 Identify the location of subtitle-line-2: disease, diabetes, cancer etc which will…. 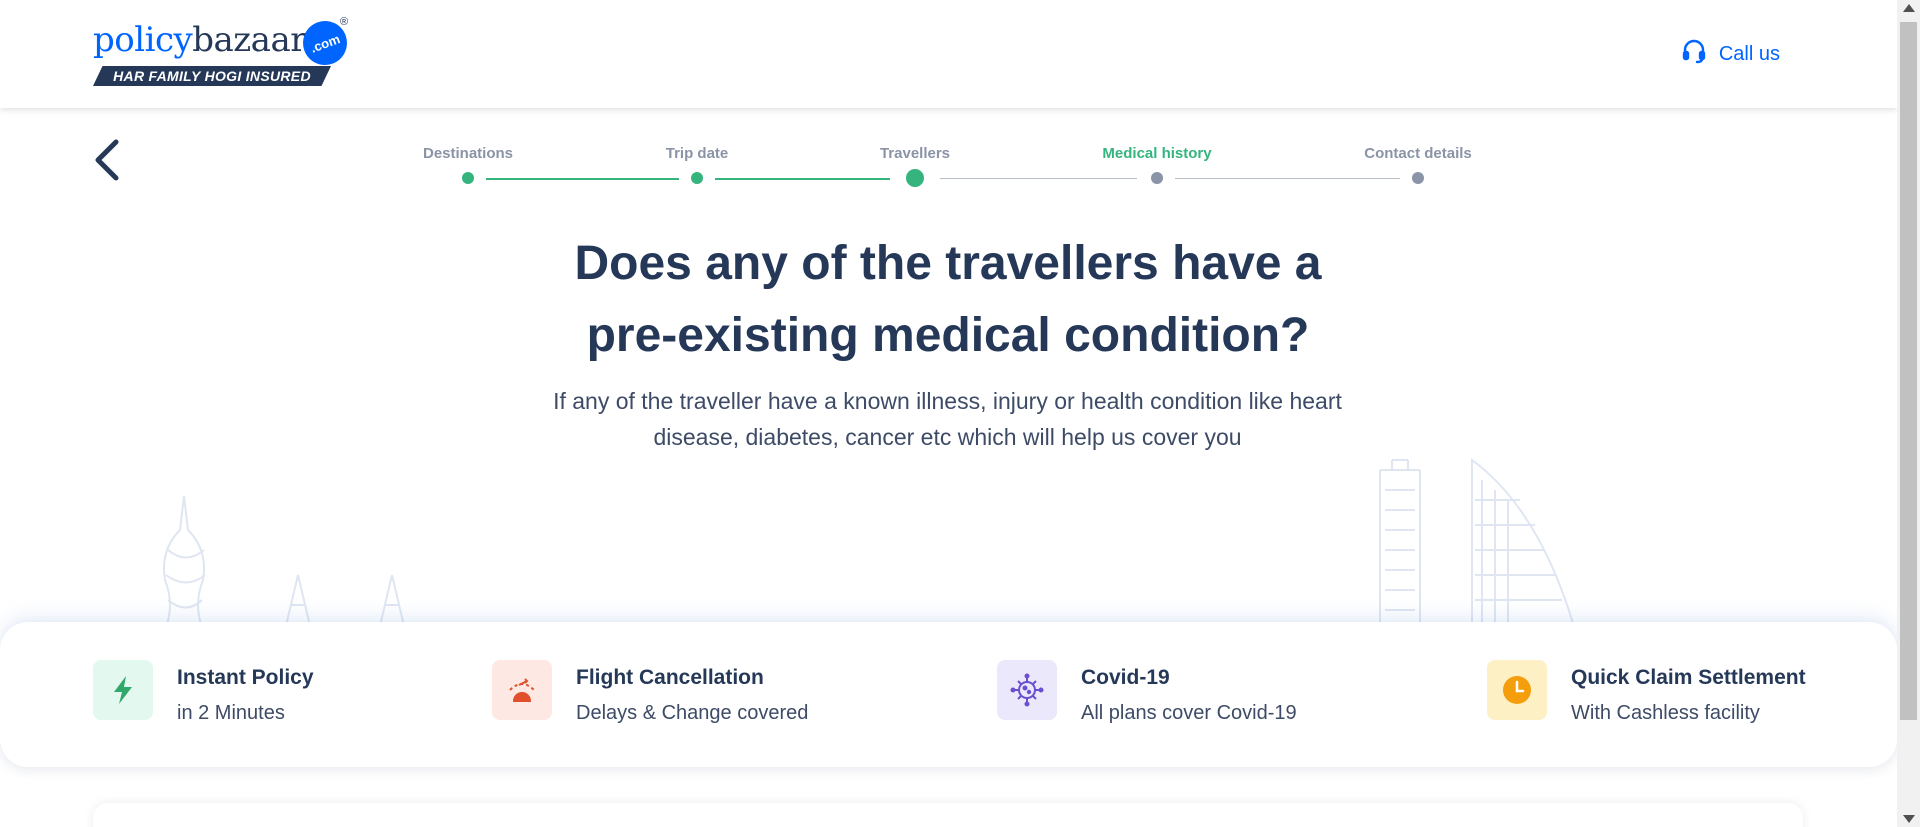
(947, 437).